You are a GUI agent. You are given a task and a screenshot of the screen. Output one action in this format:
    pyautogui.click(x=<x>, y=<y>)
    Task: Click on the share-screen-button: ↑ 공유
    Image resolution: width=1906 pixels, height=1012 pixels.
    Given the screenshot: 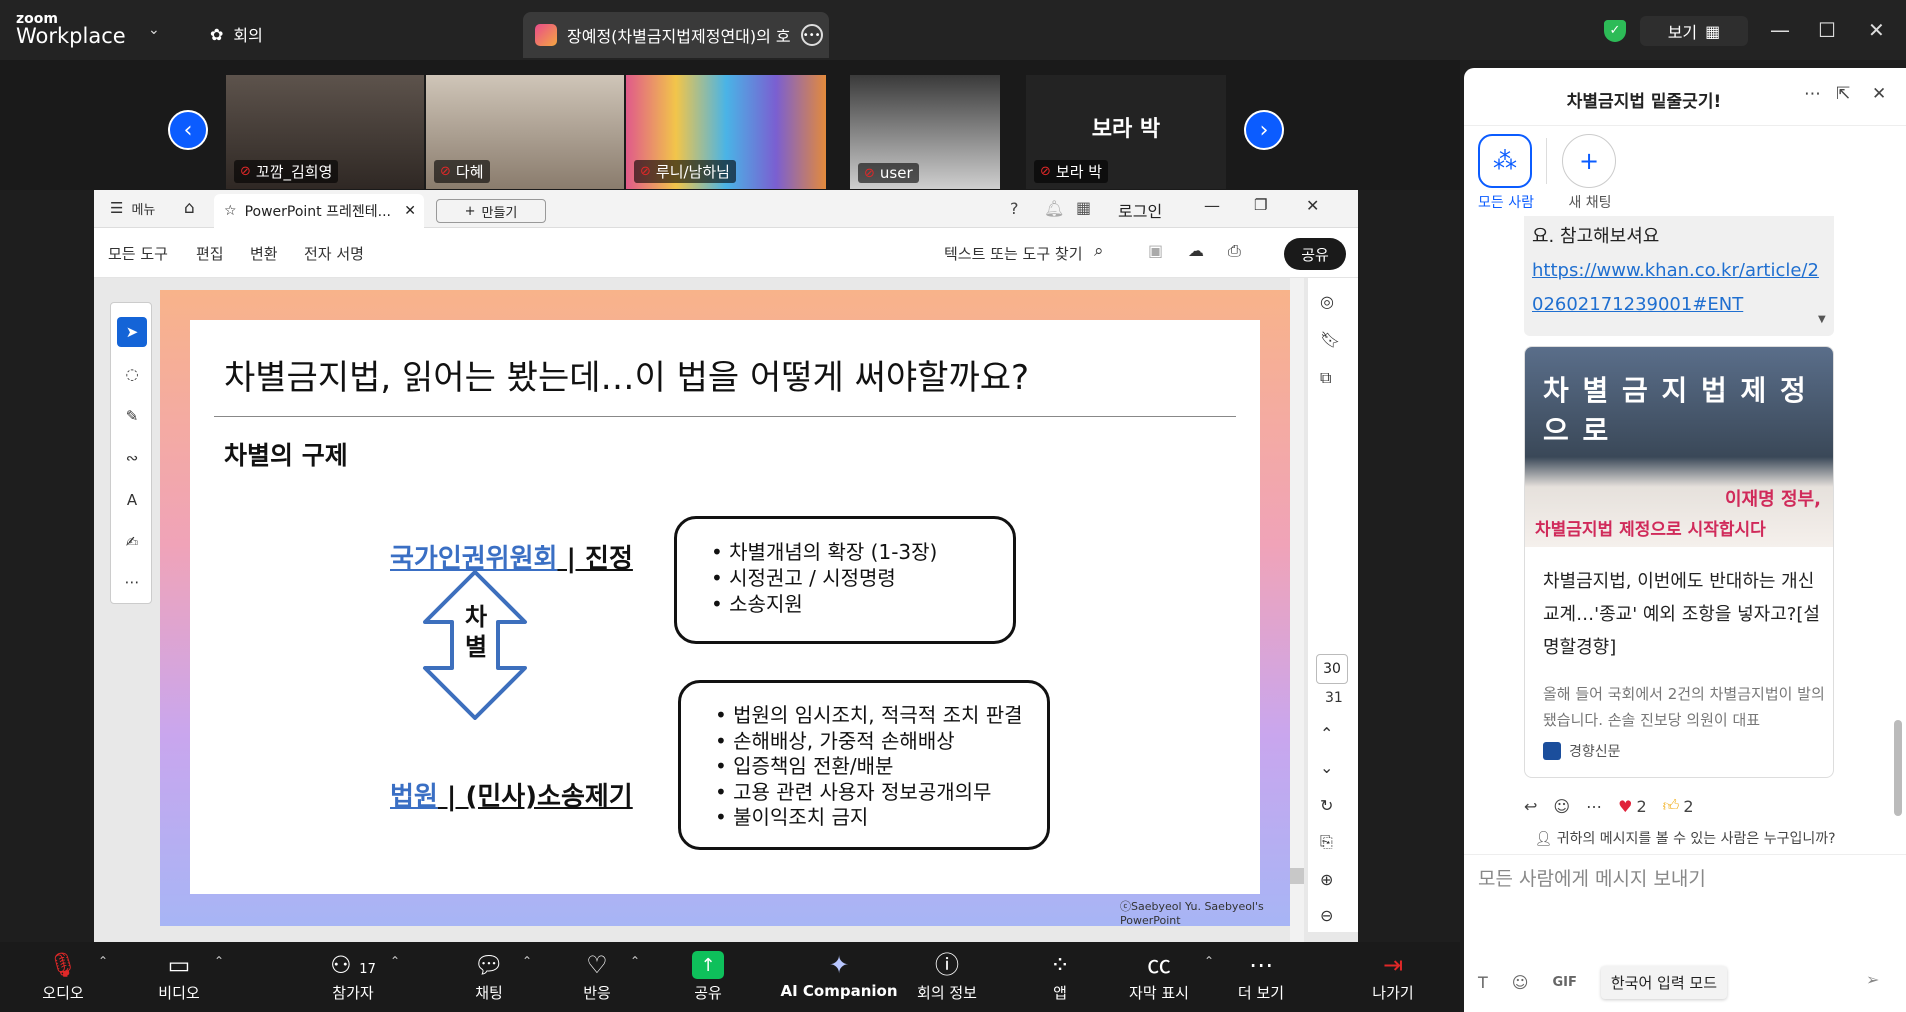 What is the action you would take?
    pyautogui.click(x=708, y=975)
    